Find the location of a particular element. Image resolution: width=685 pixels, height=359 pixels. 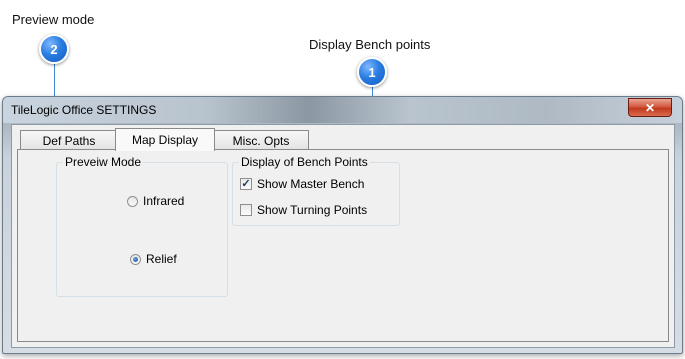

callout-badge-2: 2 is located at coordinates (54, 49).